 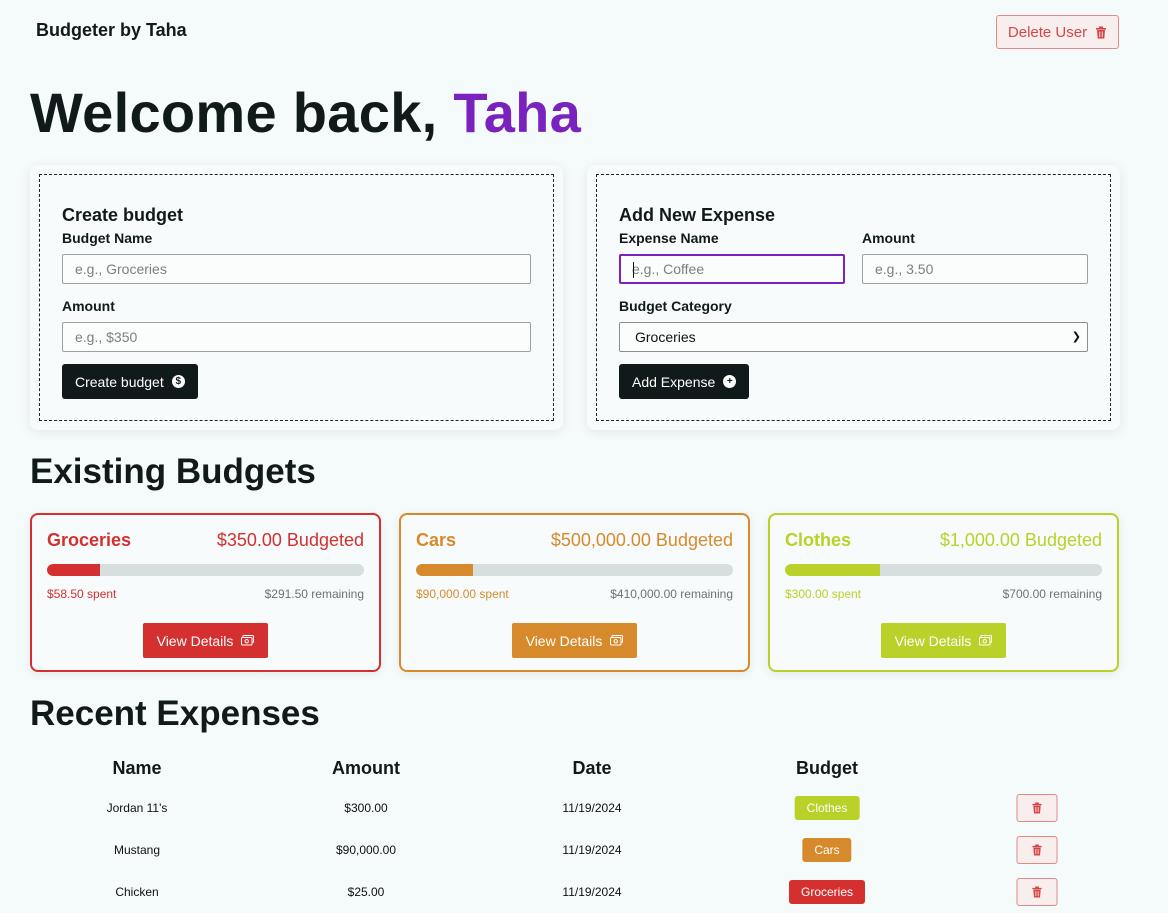 What do you see at coordinates (818, 540) in the screenshot?
I see `budget-name: Clothes` at bounding box center [818, 540].